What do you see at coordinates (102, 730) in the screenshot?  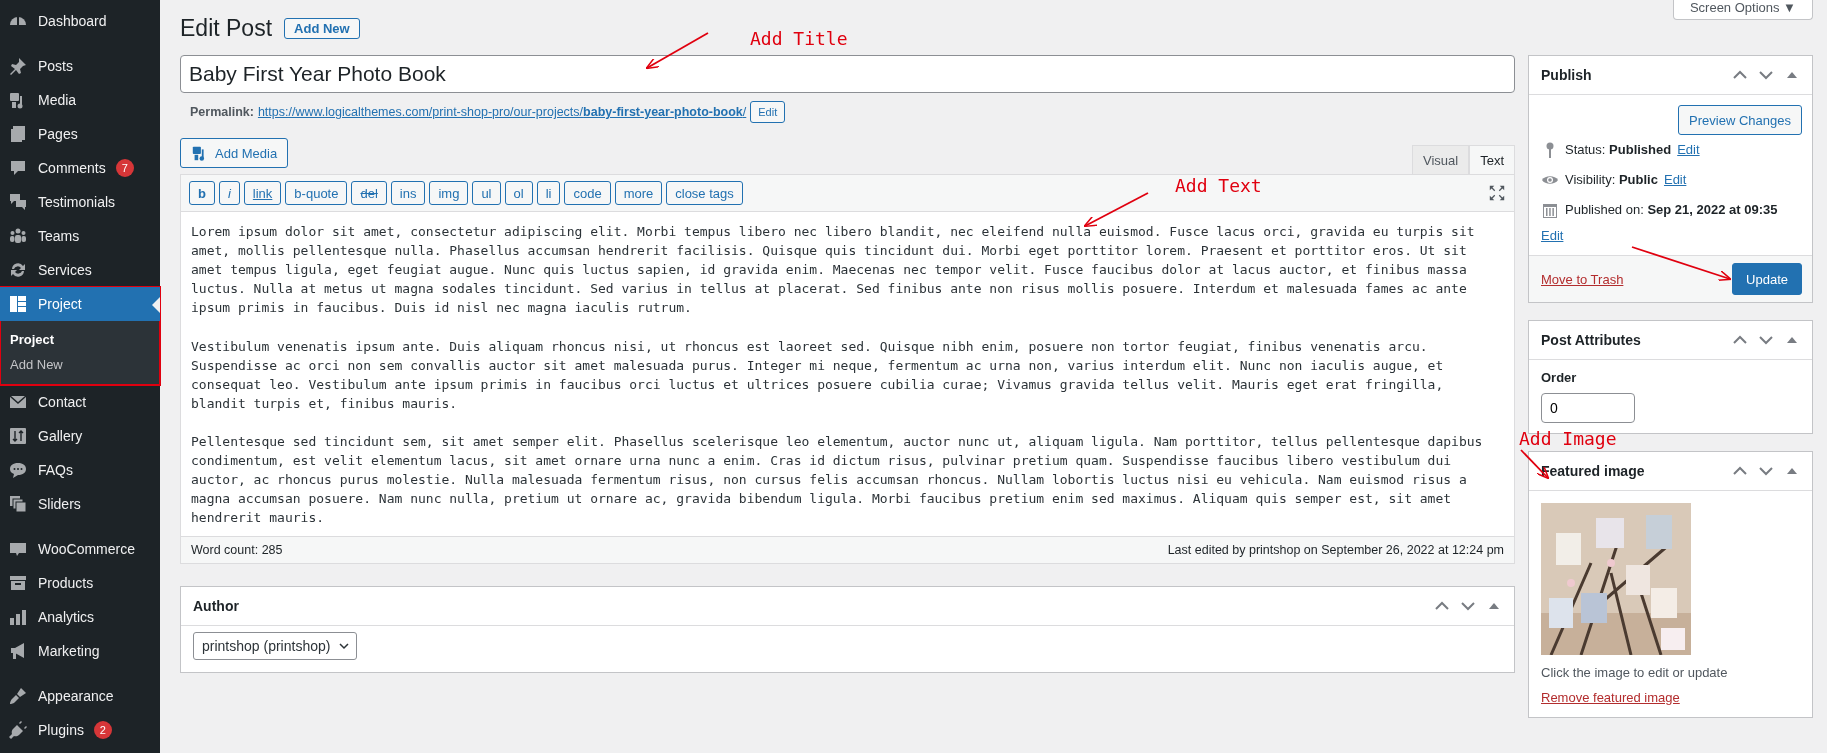 I see `count-badge: 2` at bounding box center [102, 730].